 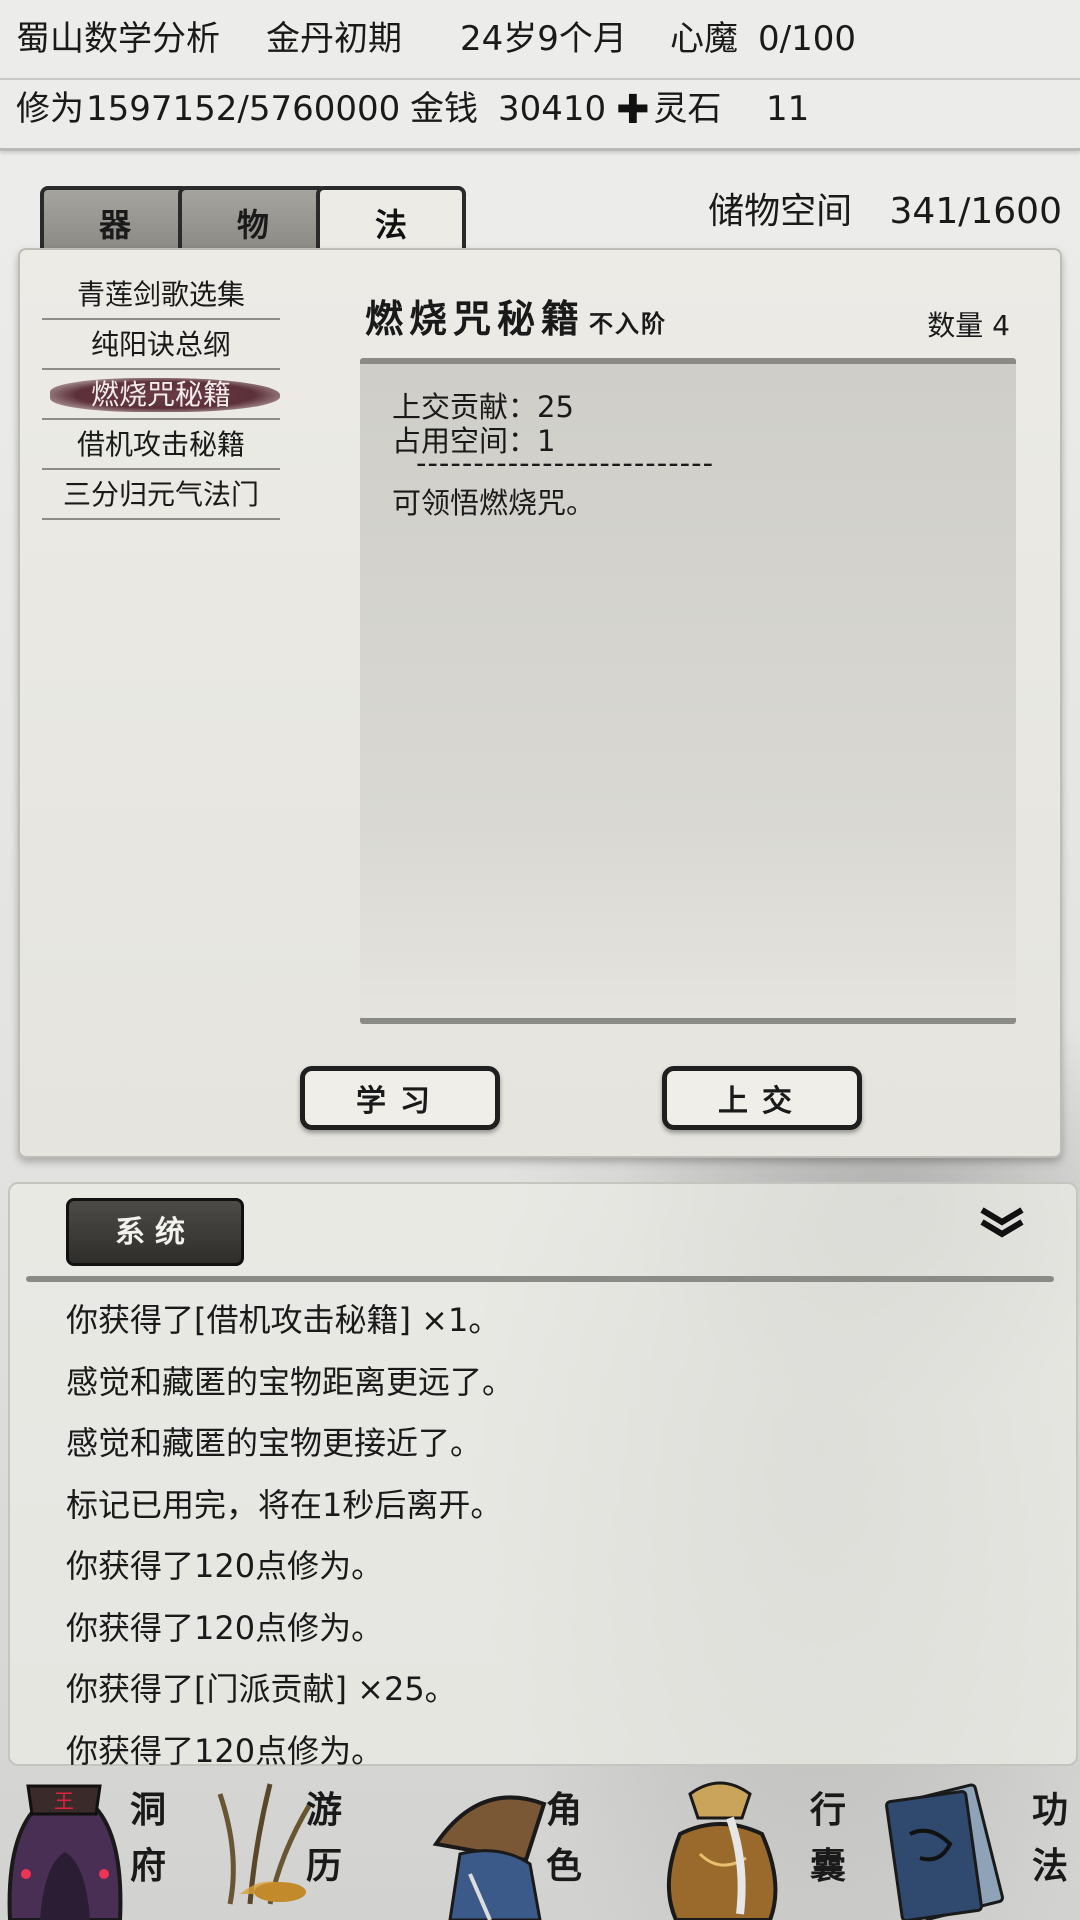 I want to click on list-item: 青莲剑歌选集, so click(x=161, y=295).